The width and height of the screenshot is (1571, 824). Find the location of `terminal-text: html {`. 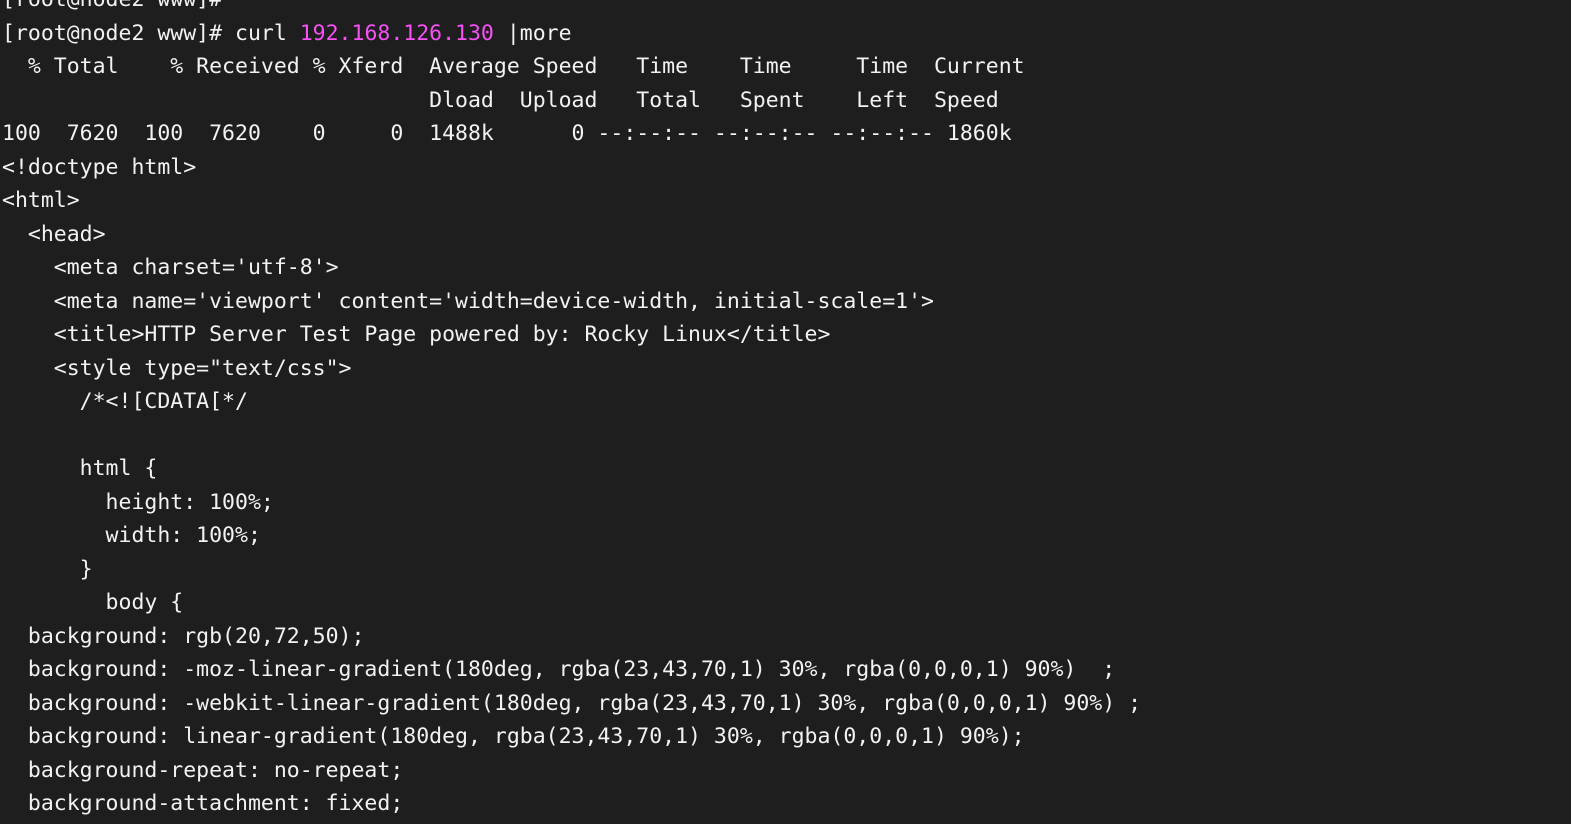

terminal-text: html { is located at coordinates (80, 468).